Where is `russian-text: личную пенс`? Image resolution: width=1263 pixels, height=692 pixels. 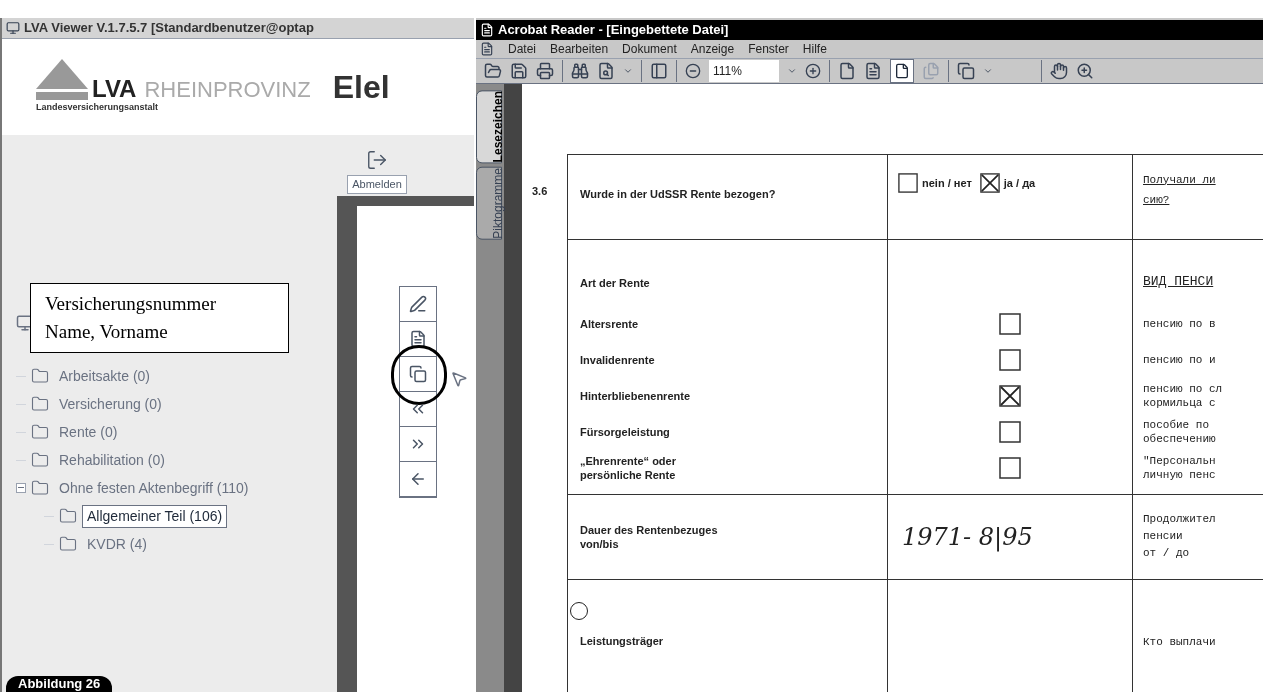 russian-text: личную пенс is located at coordinates (1180, 474).